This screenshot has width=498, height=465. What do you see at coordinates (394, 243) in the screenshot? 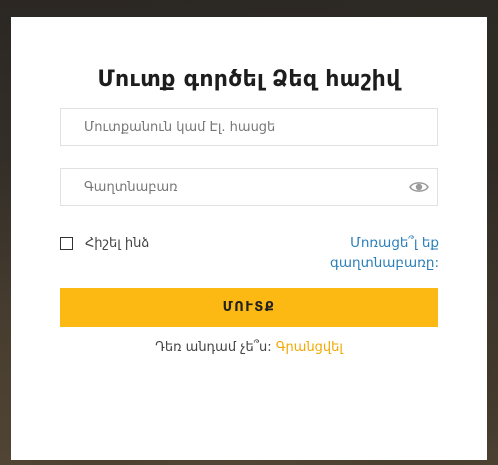
I see `forgot-line-1: Մոռացե՞լ եք` at bounding box center [394, 243].